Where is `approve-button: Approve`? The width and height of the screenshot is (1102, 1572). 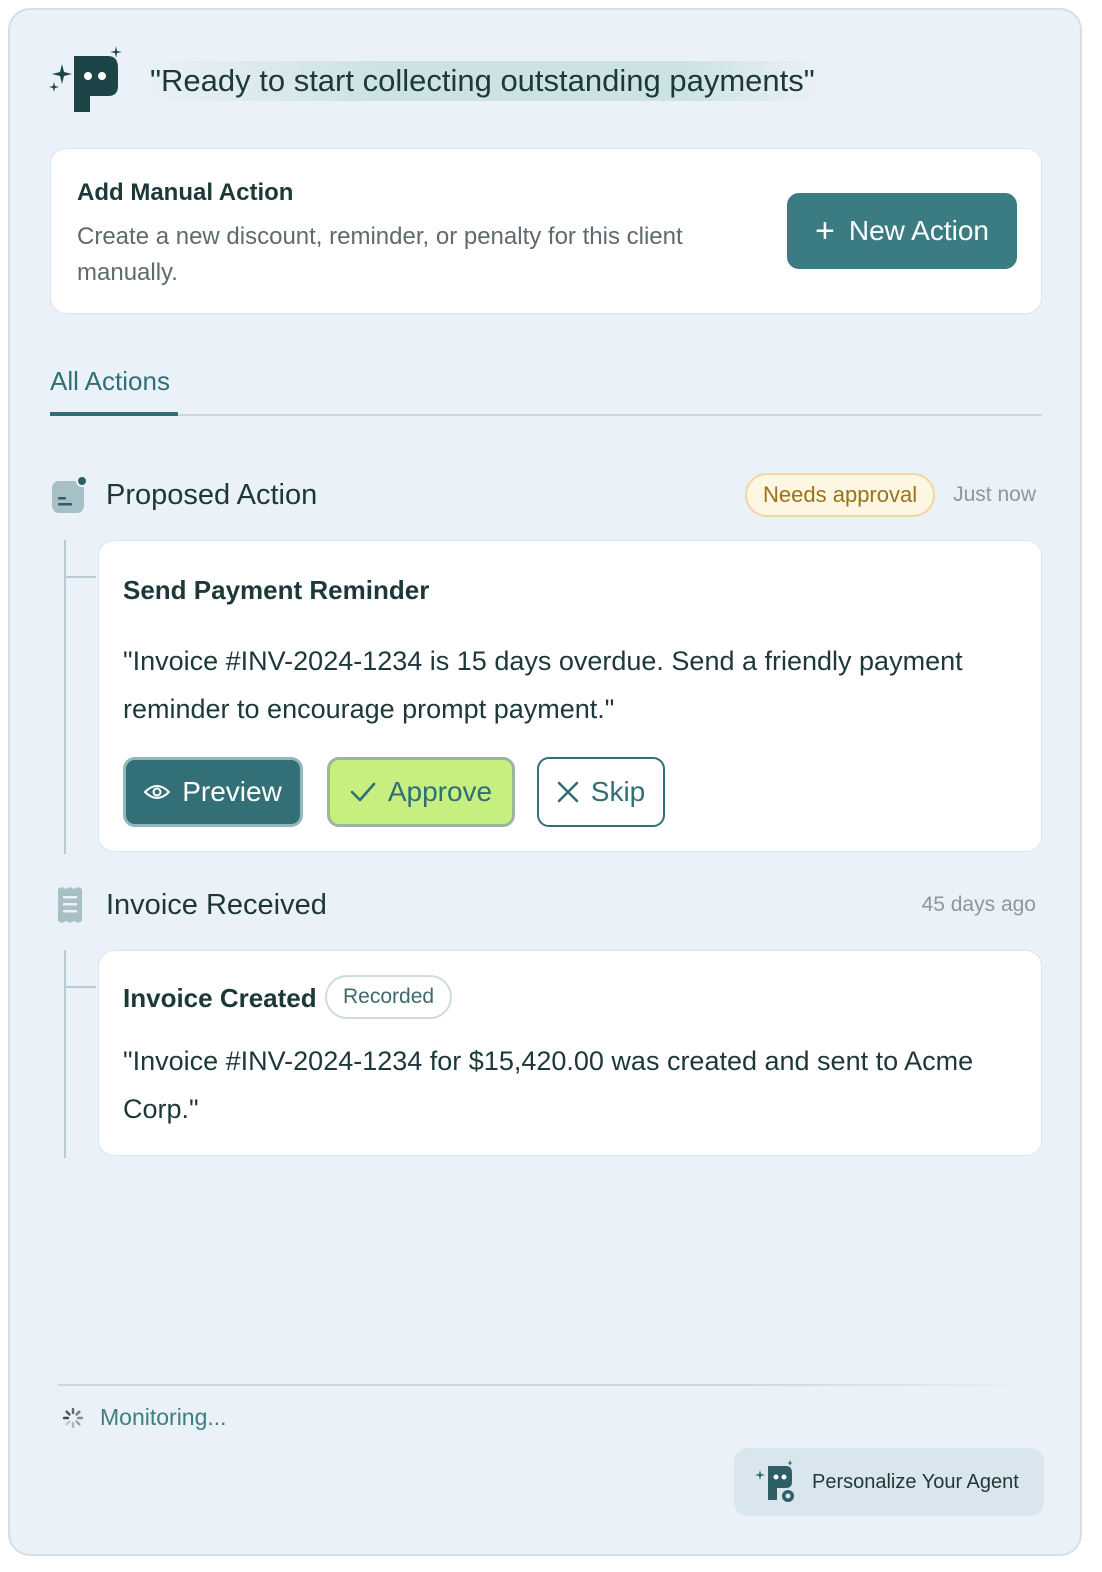 approve-button: Approve is located at coordinates (421, 792).